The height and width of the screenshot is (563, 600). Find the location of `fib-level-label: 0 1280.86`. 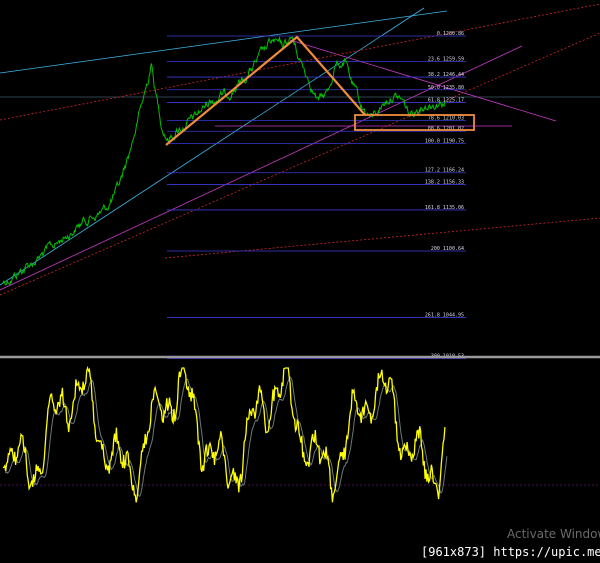

fib-level-label: 0 1280.86 is located at coordinates (450, 34).